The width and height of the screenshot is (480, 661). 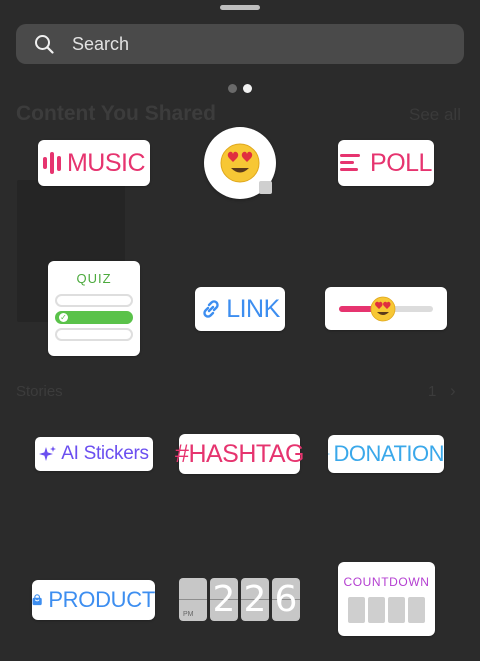 What do you see at coordinates (188, 614) in the screenshot?
I see `clock-period: PM` at bounding box center [188, 614].